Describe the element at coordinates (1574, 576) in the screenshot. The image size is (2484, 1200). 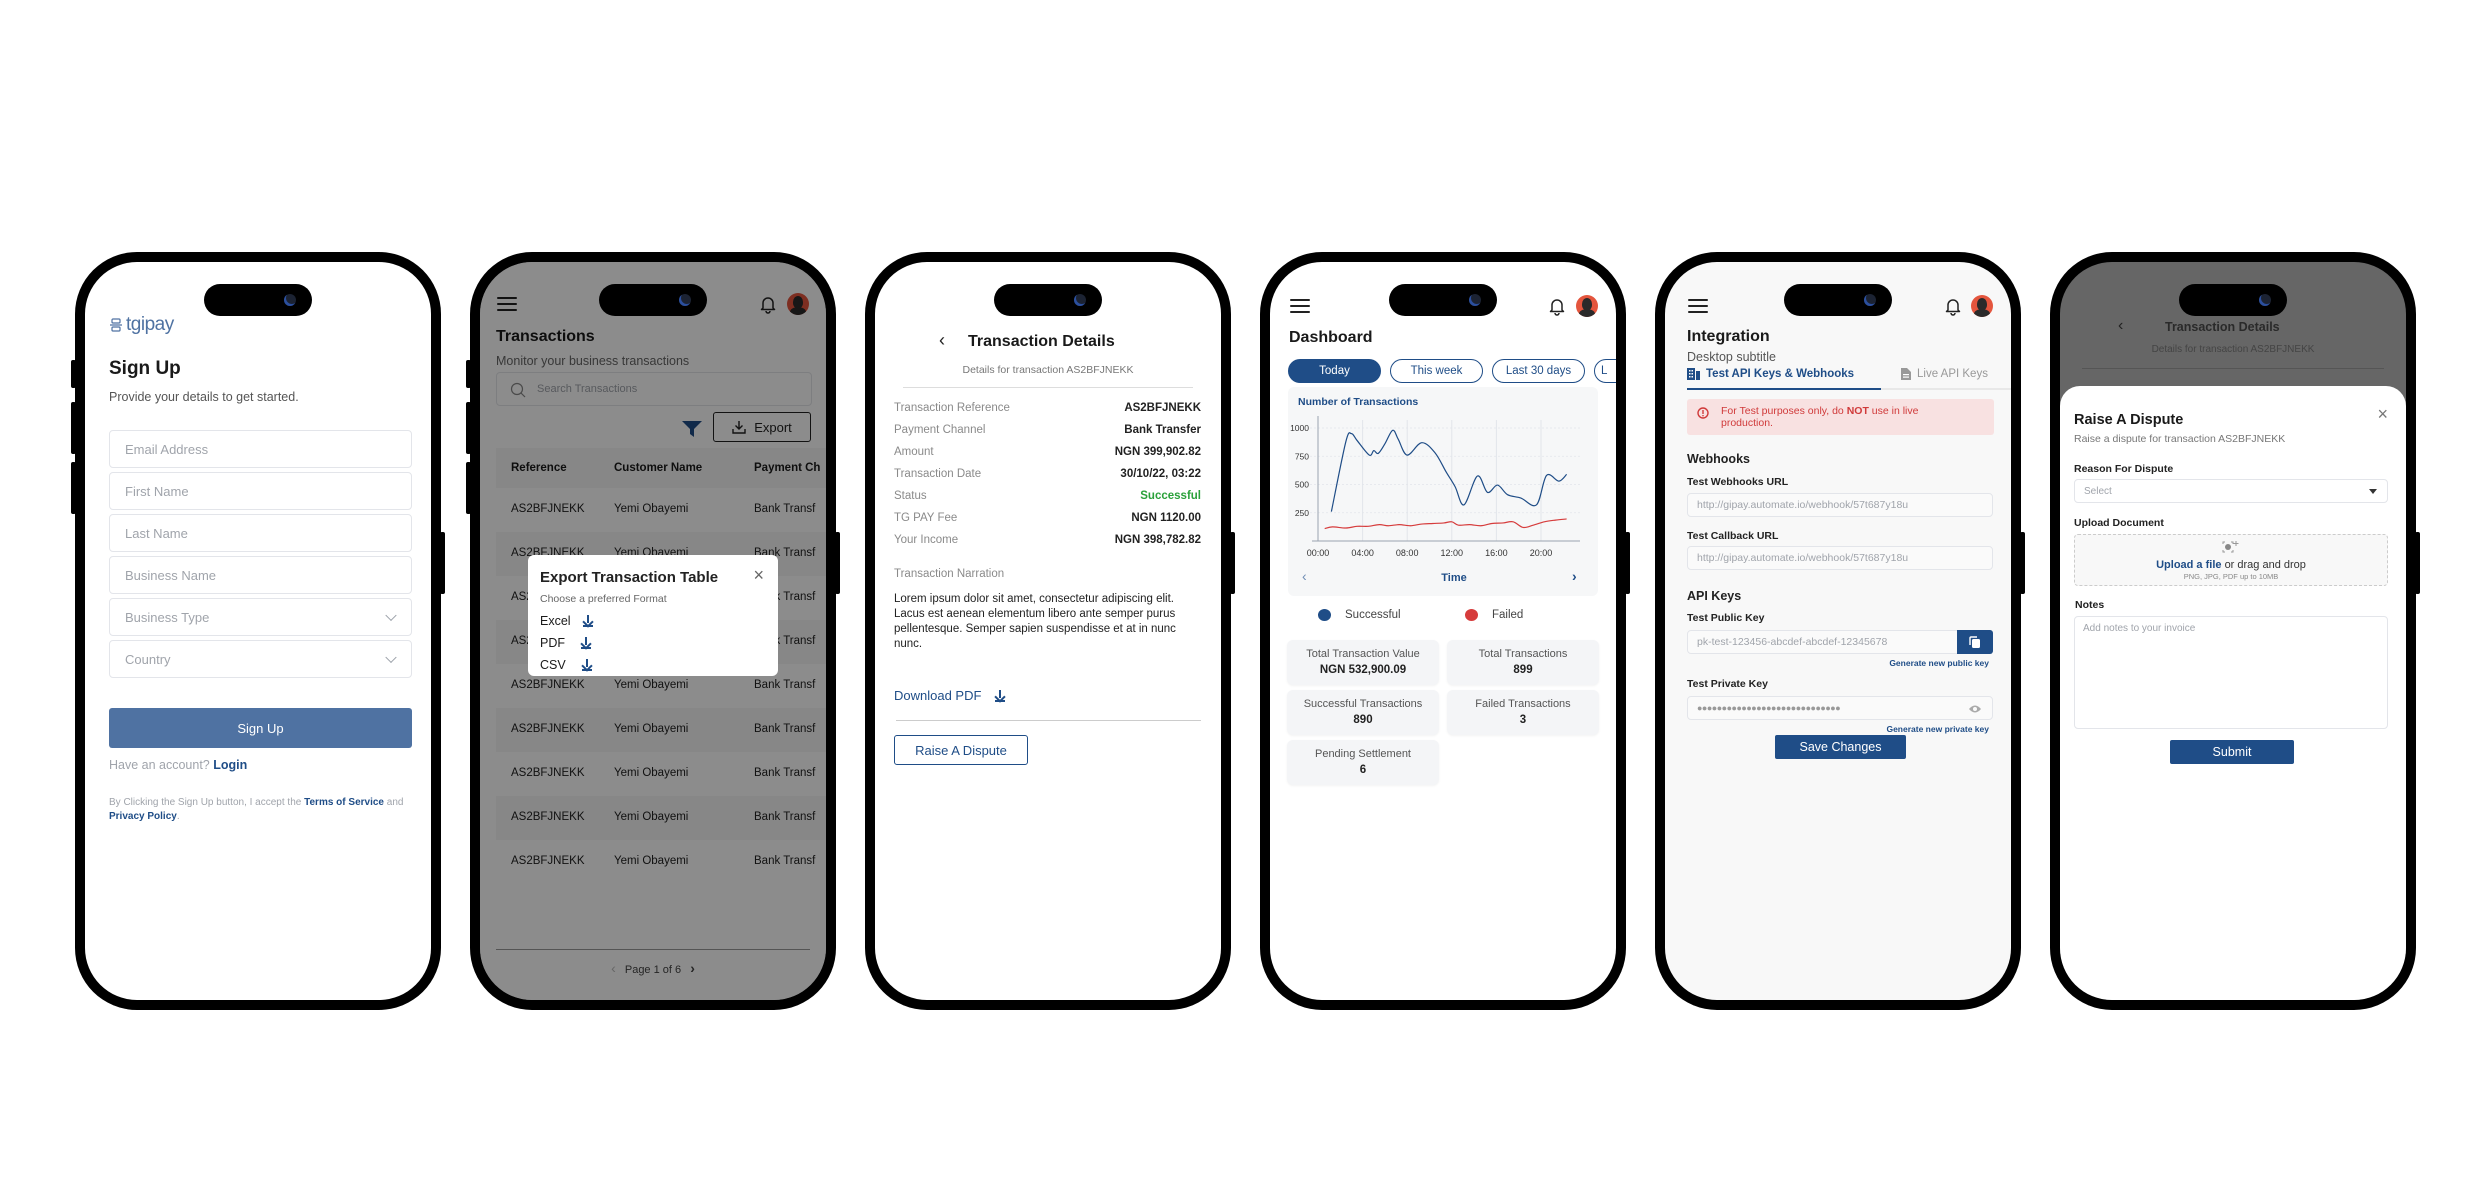
I see `next-range-icon: ›` at that location.